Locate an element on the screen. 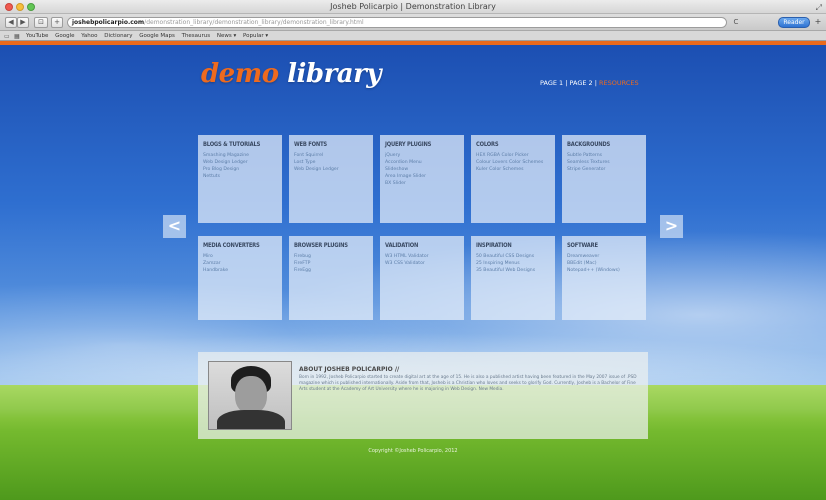  address-host: joshebpolicarpio.com is located at coordinates (108, 22).